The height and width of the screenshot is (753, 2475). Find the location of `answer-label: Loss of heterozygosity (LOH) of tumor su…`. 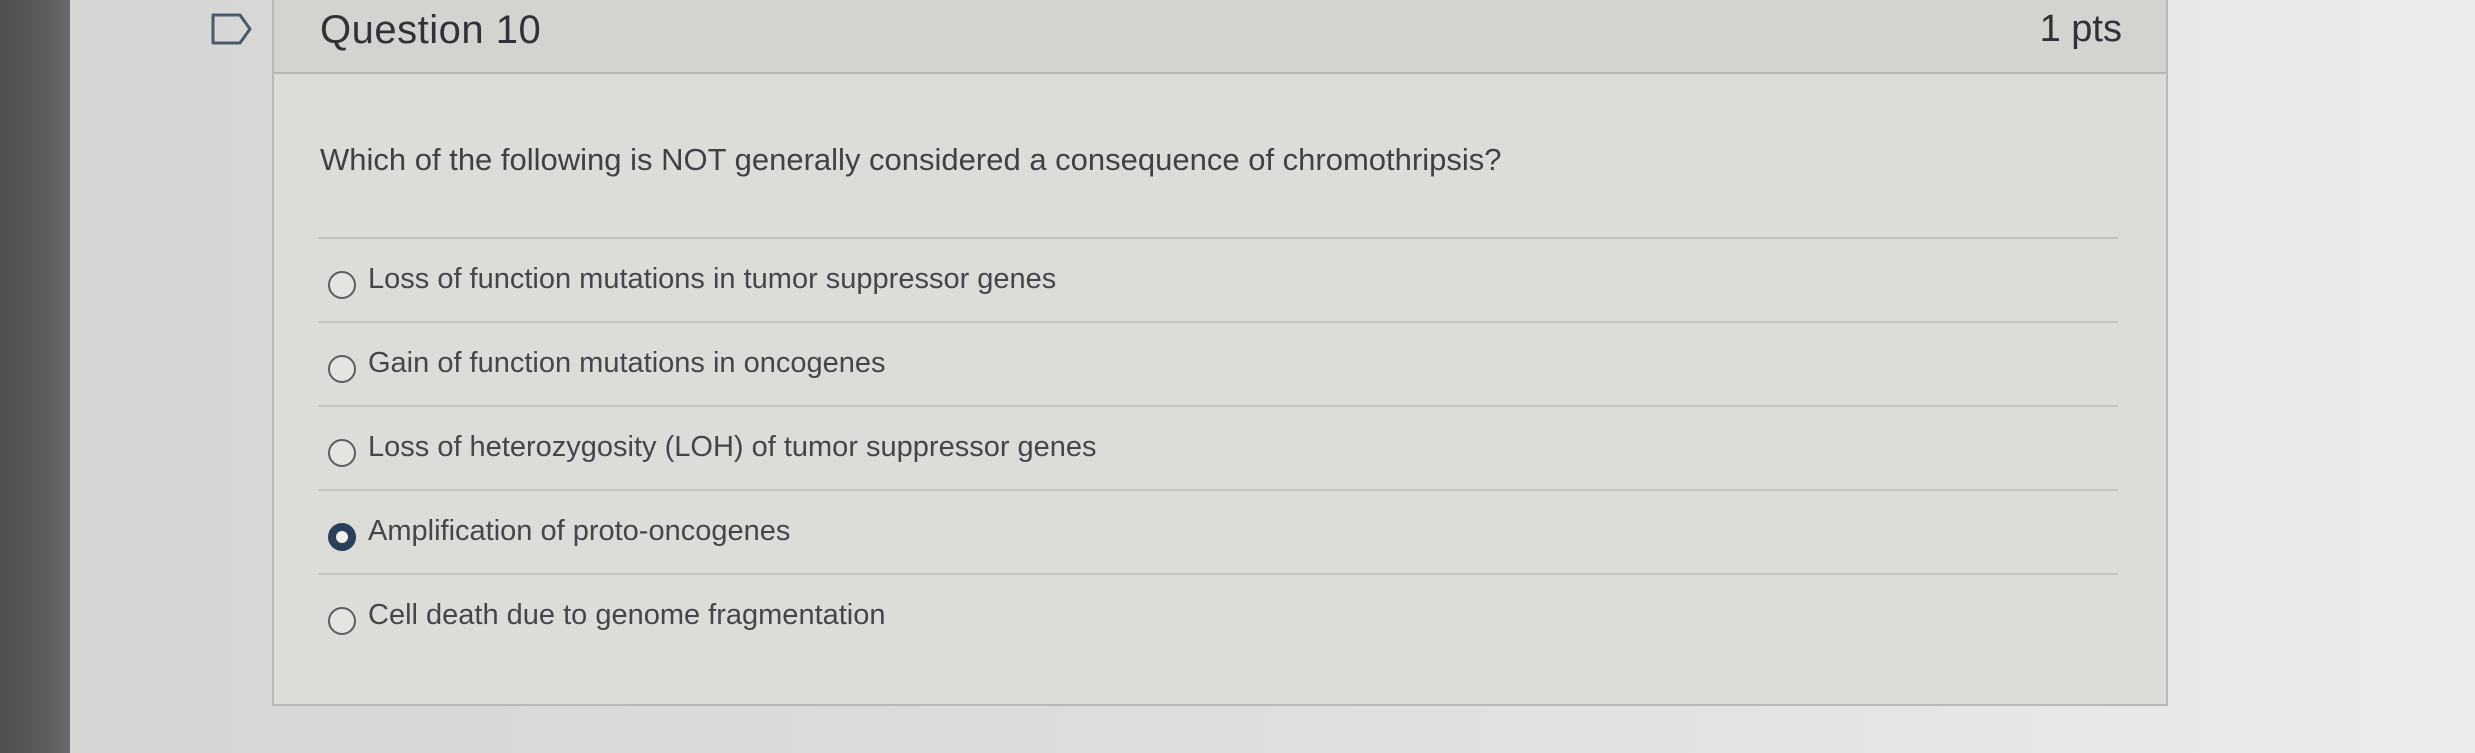

answer-label: Loss of heterozygosity (LOH) of tumor su… is located at coordinates (732, 447).